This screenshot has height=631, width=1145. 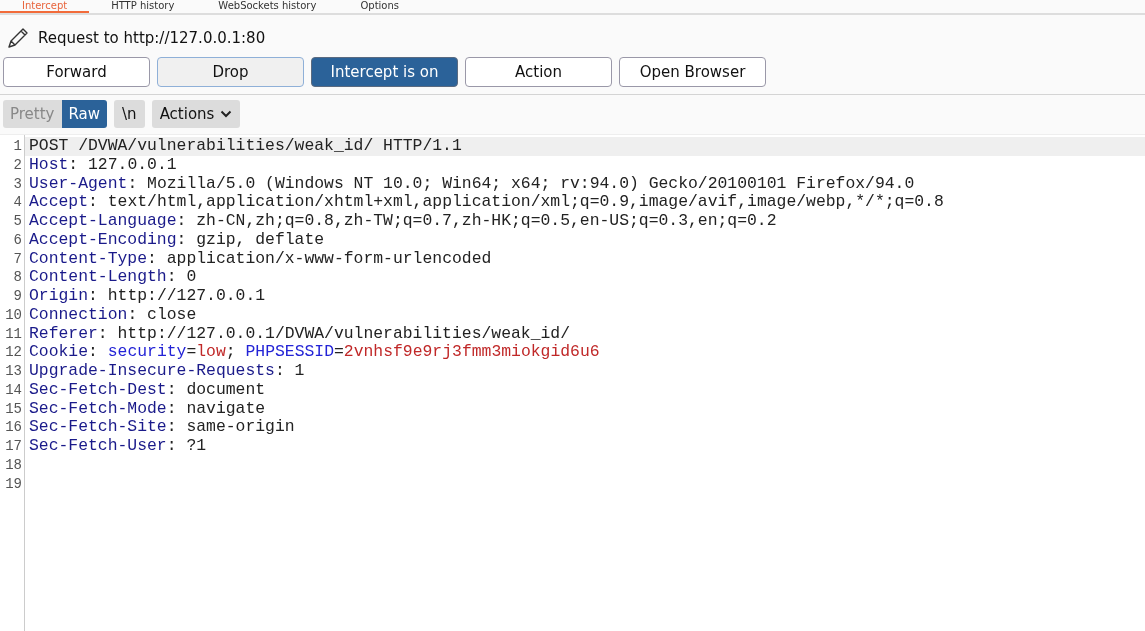 I want to click on toolbar-button: Open Browser, so click(x=692, y=72).